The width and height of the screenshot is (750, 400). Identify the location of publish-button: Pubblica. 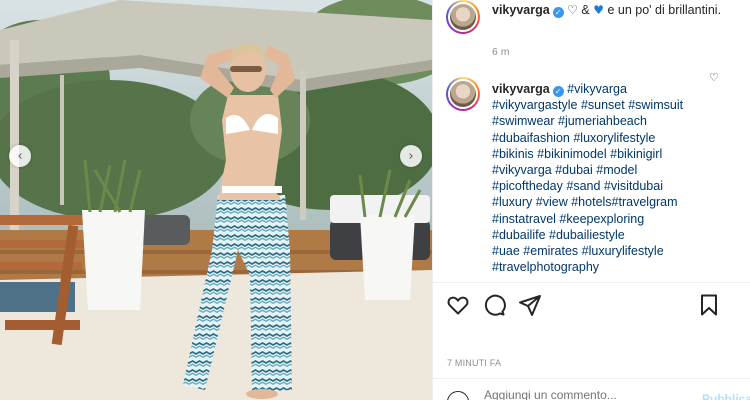
(726, 396).